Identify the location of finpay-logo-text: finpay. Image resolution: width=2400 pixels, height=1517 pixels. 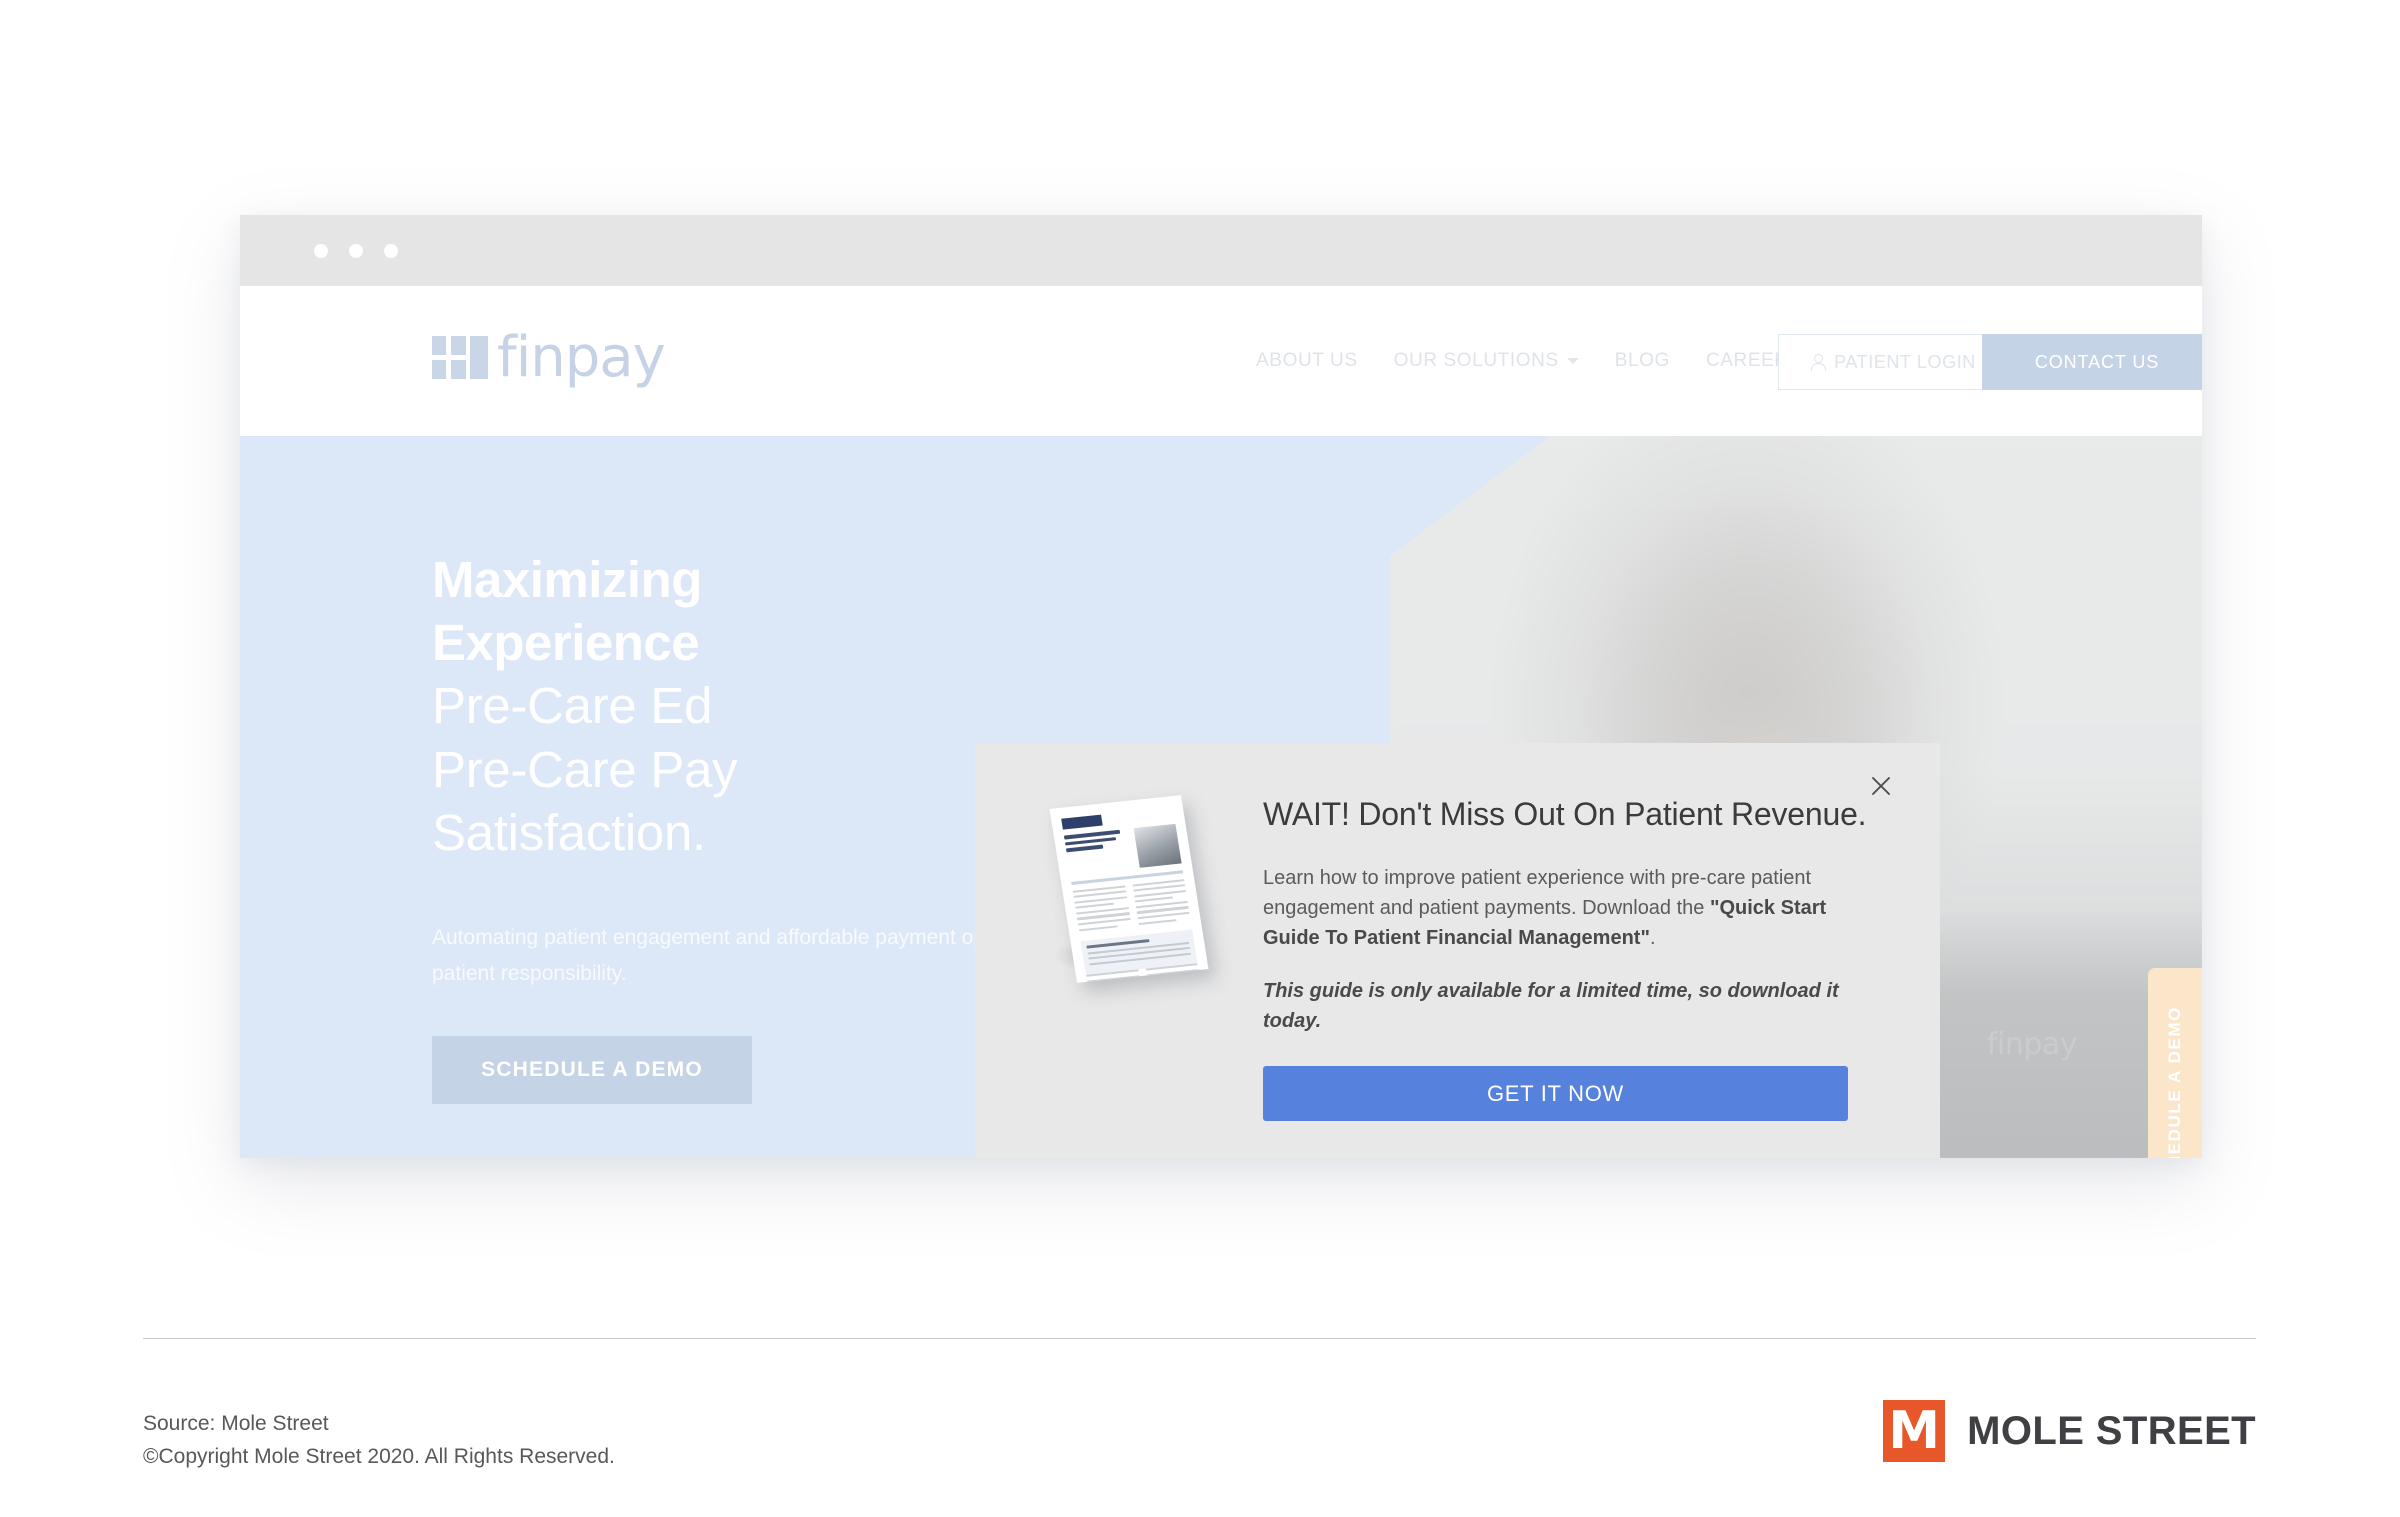
(581, 357).